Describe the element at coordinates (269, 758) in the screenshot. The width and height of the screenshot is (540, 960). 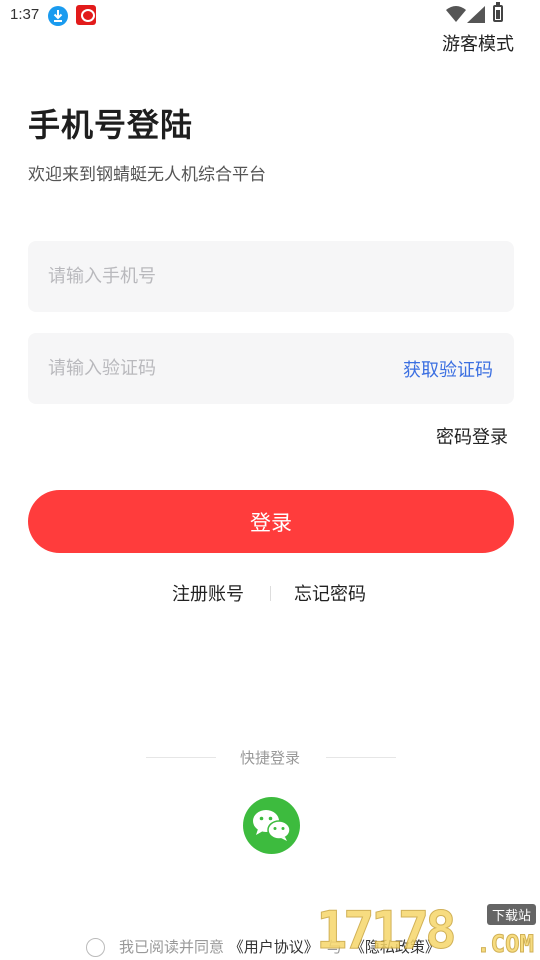
I see `quick-login-label: 快捷登录` at that location.